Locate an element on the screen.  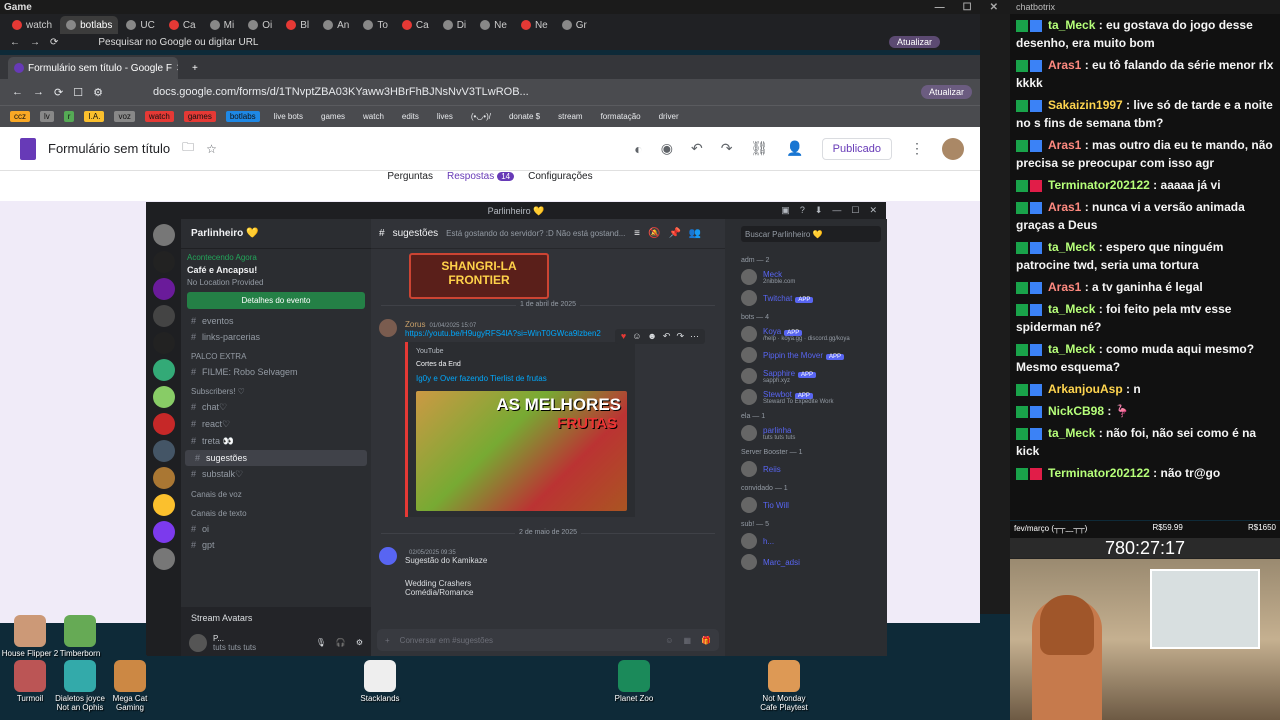
tab-configuracoes: Configurações is located at coordinates (560, 180).